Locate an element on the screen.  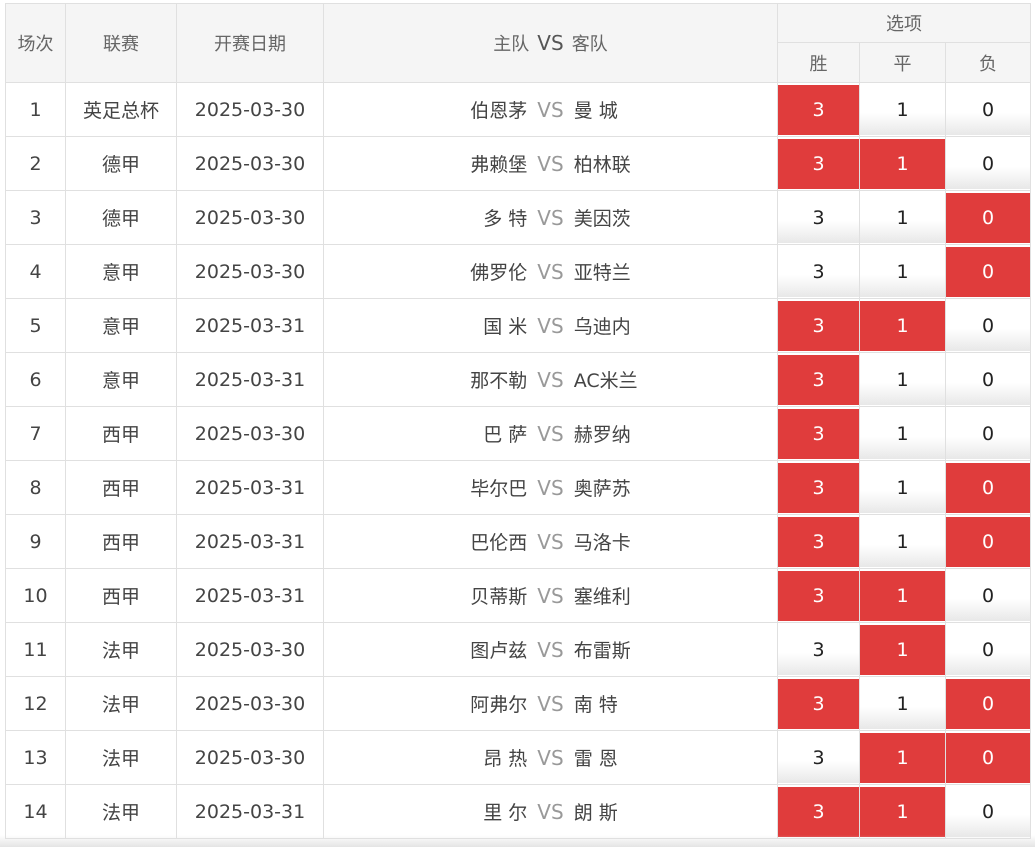
home-team: 那不勒 is located at coordinates (499, 381).